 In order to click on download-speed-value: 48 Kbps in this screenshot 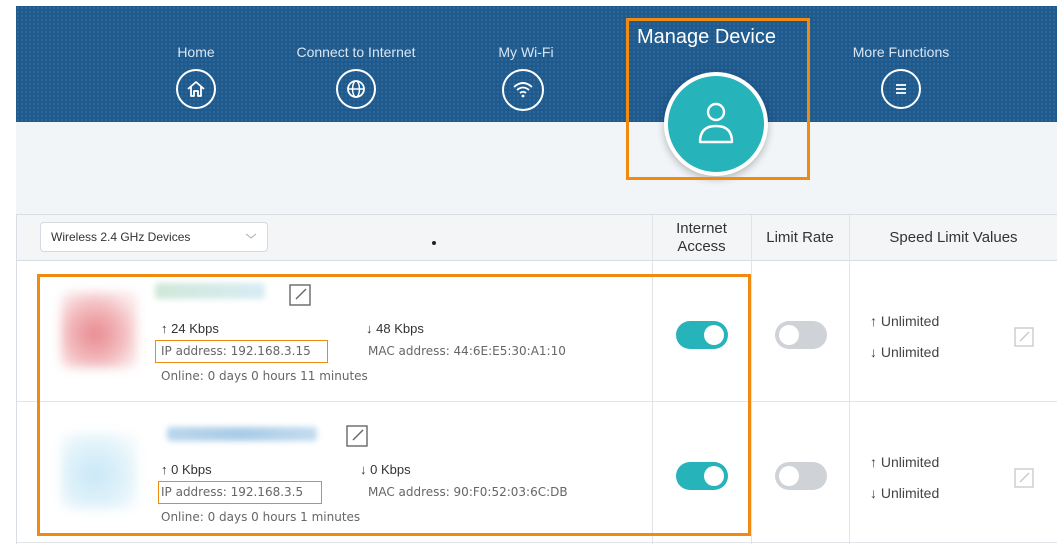, I will do `click(400, 328)`.